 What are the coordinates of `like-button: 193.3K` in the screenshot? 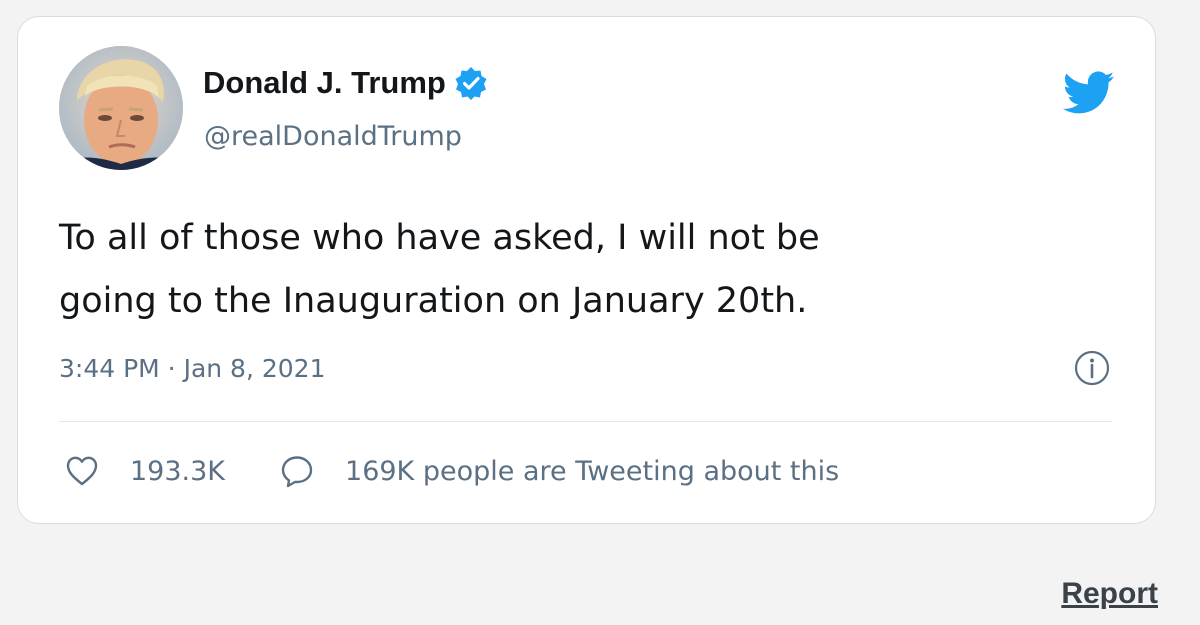 It's located at (145, 471).